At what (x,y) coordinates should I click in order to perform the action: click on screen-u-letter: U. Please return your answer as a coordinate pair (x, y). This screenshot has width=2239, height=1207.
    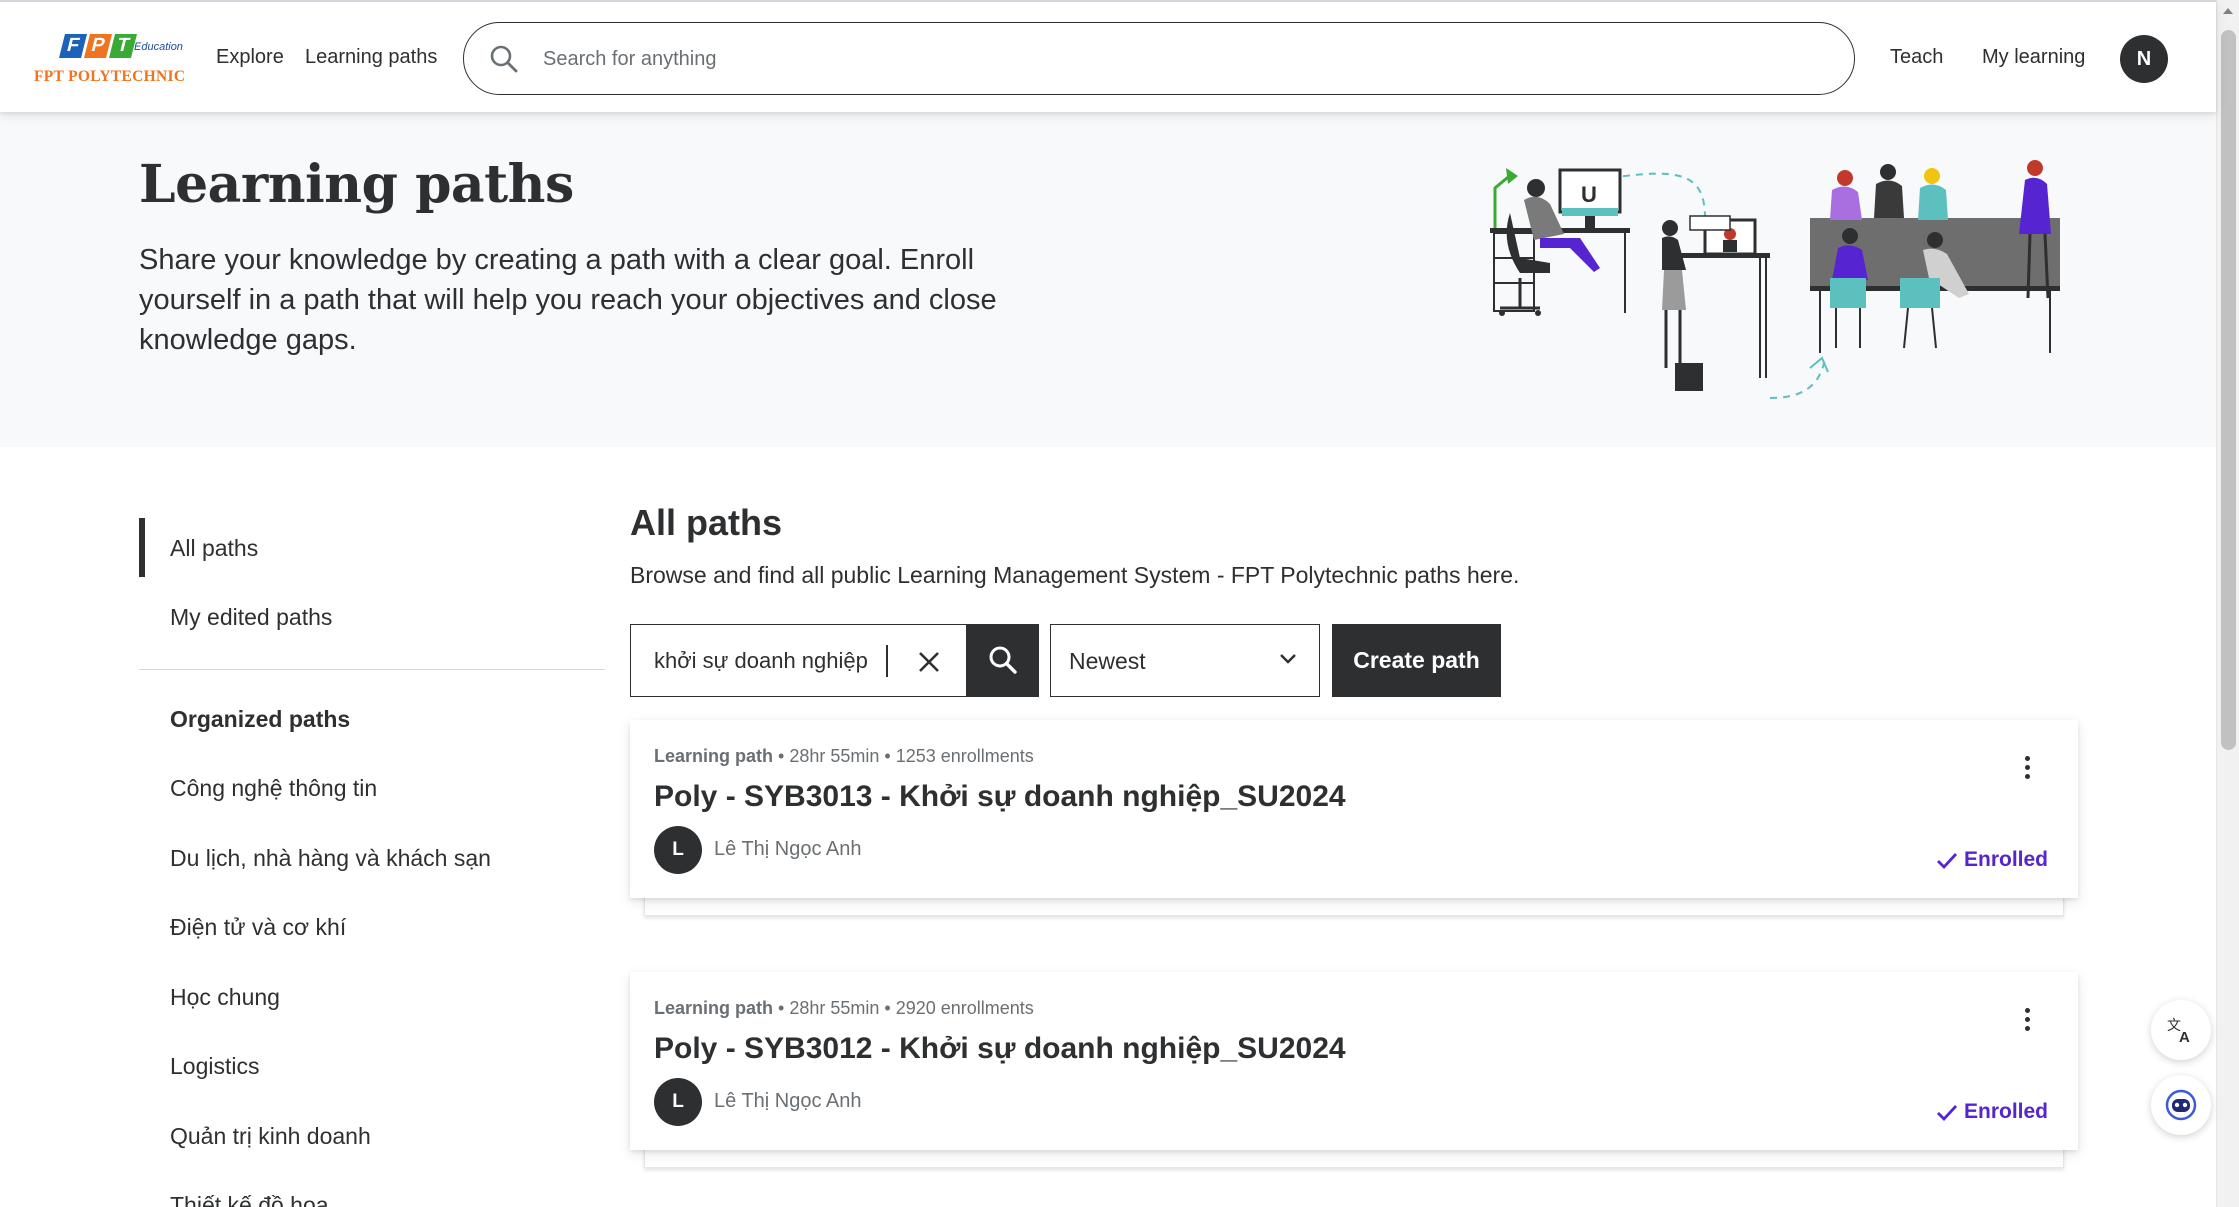
    Looking at the image, I should click on (1589, 194).